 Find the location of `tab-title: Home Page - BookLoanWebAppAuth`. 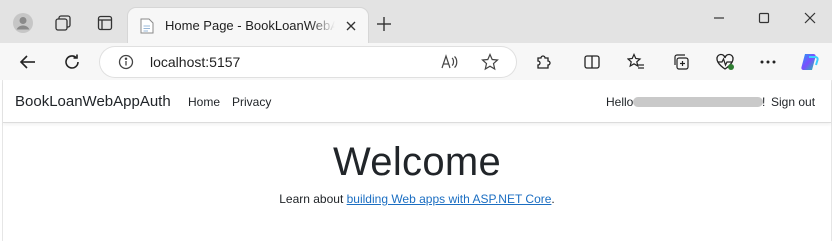

tab-title: Home Page - BookLoanWebAppAuth is located at coordinates (250, 25).